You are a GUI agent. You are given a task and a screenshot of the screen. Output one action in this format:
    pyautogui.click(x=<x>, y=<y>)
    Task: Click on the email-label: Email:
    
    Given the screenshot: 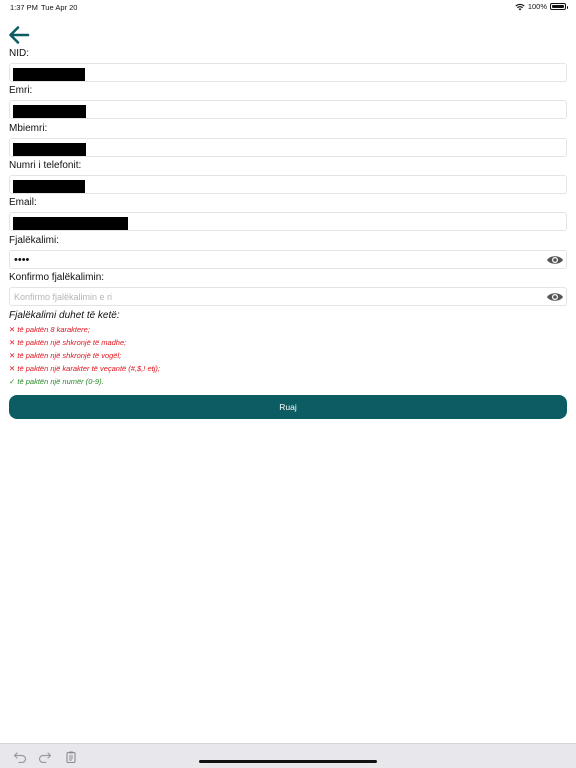 What is the action you would take?
    pyautogui.click(x=23, y=202)
    